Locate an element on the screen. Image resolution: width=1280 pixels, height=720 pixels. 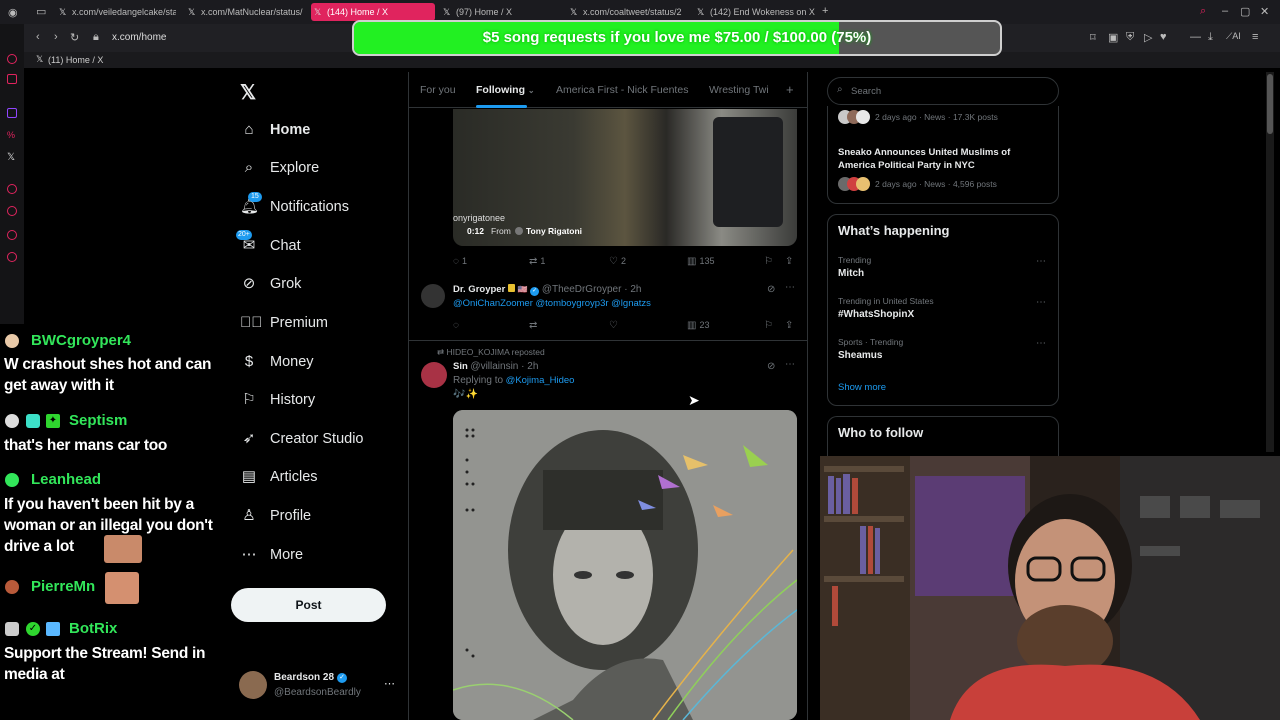
browser-tab-3-active: 𝕏 (144) Home / X is located at coordinates (373, 12).